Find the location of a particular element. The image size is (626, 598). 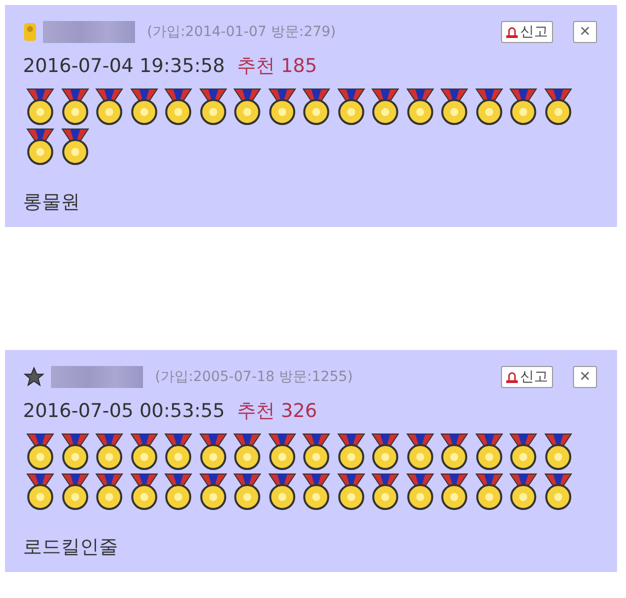

member-info: (가입:2014-01-07 방문:279) is located at coordinates (241, 32).